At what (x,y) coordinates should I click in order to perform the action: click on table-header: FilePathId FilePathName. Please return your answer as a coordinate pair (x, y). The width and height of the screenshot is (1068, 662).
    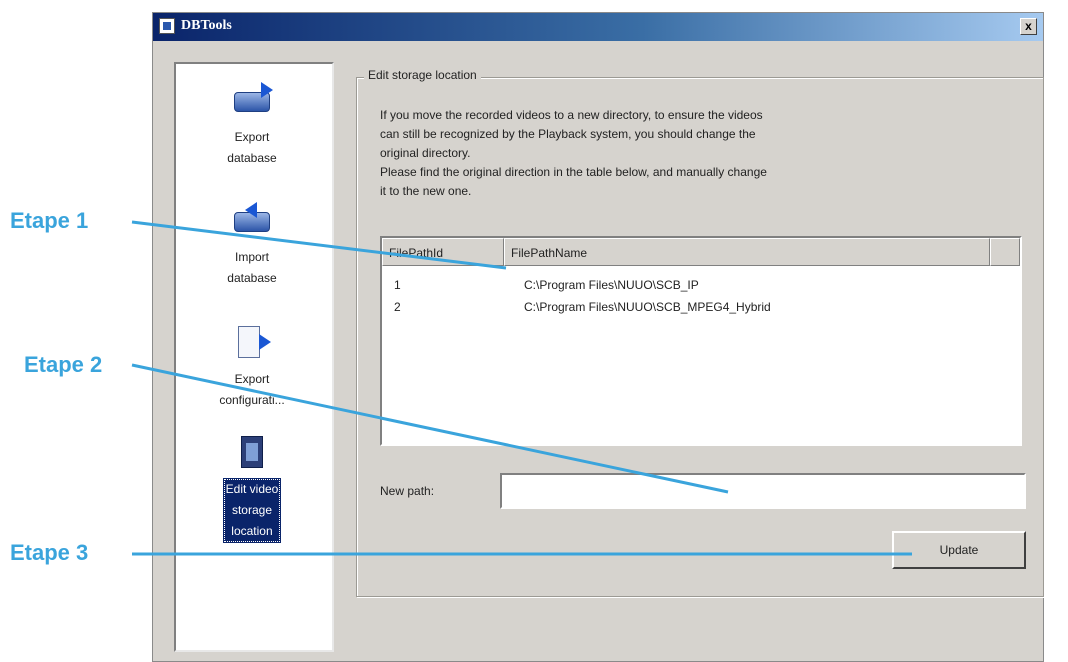
    Looking at the image, I should click on (701, 252).